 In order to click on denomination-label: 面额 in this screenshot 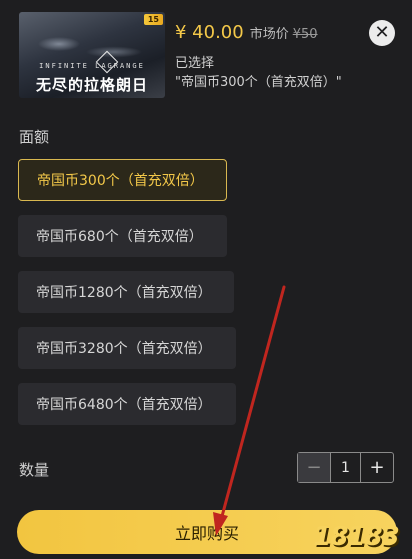, I will do `click(34, 137)`.